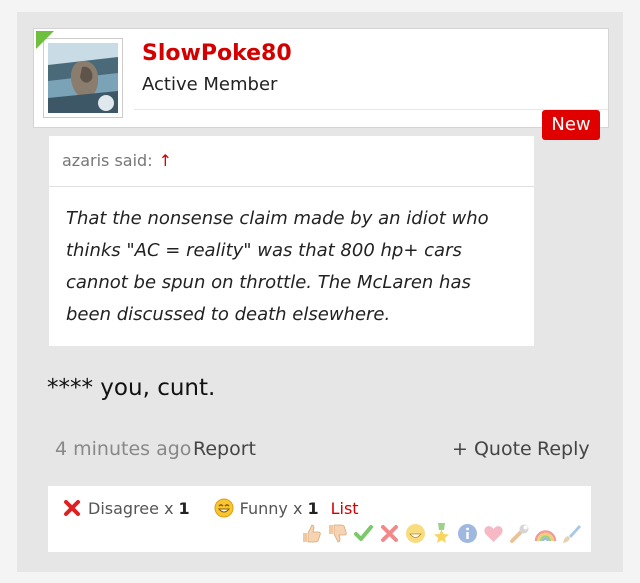 The width and height of the screenshot is (640, 583). I want to click on avatar-image, so click(83, 78).